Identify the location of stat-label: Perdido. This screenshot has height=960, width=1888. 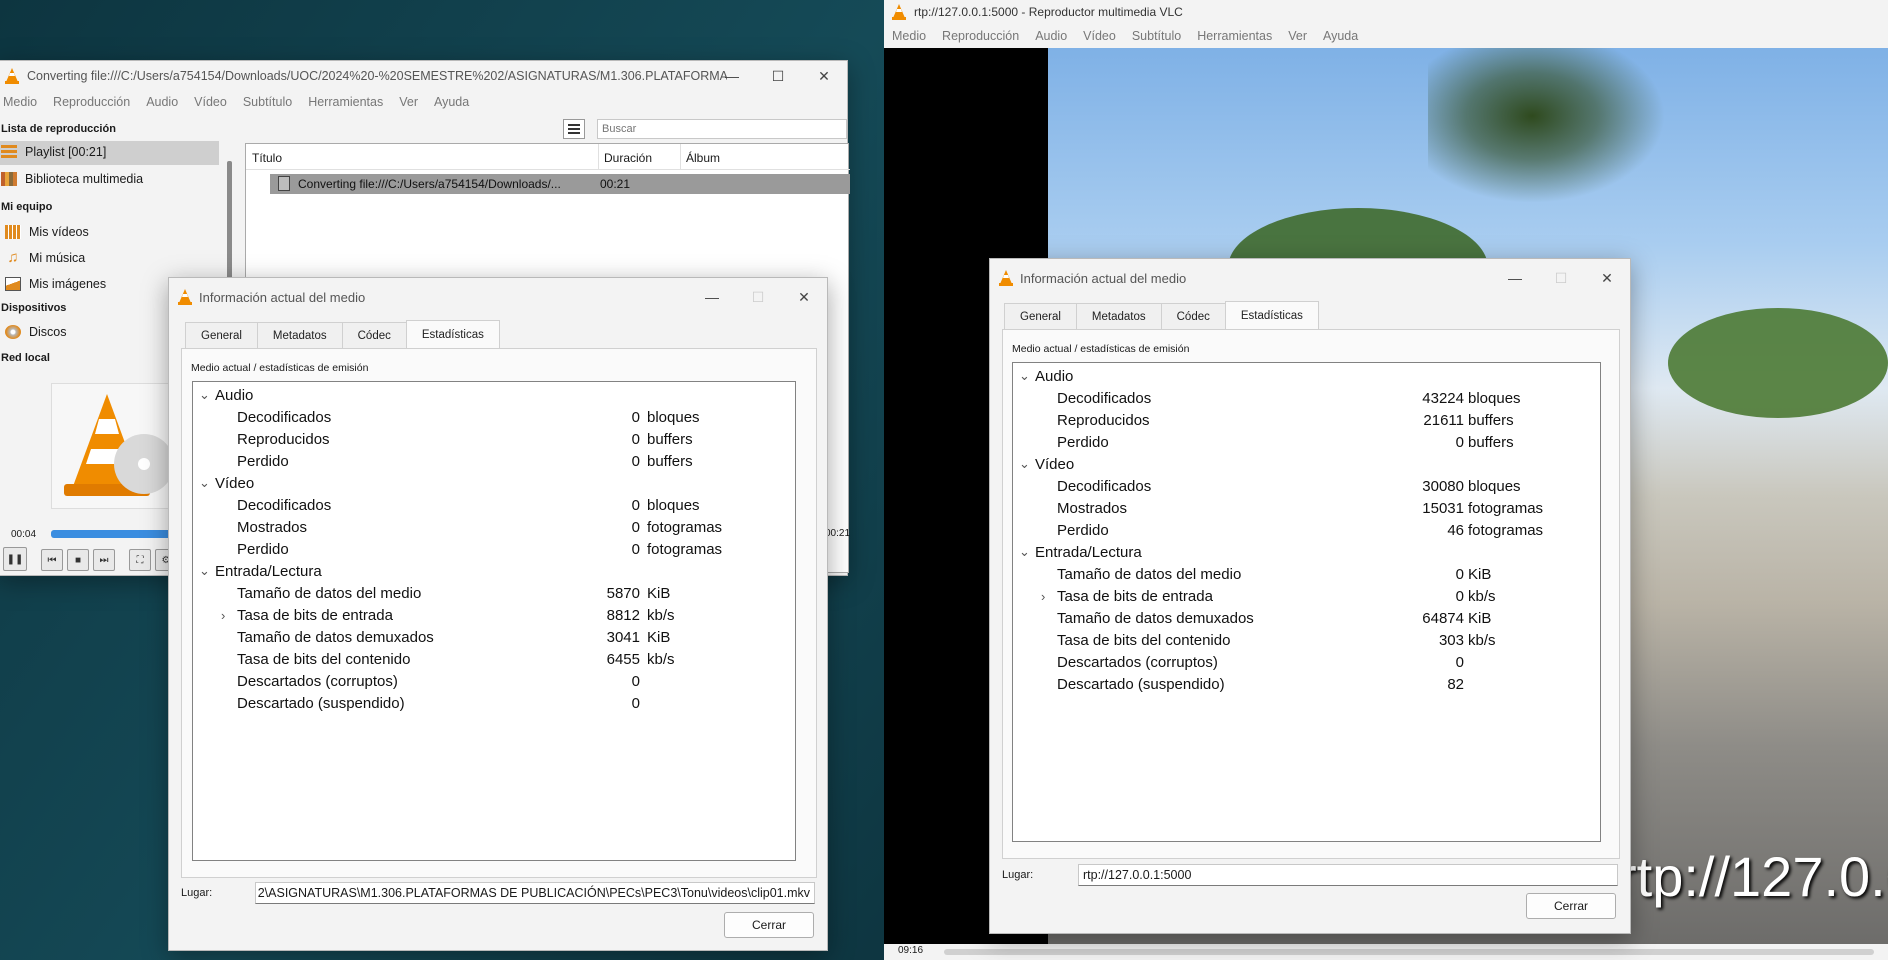
(263, 461).